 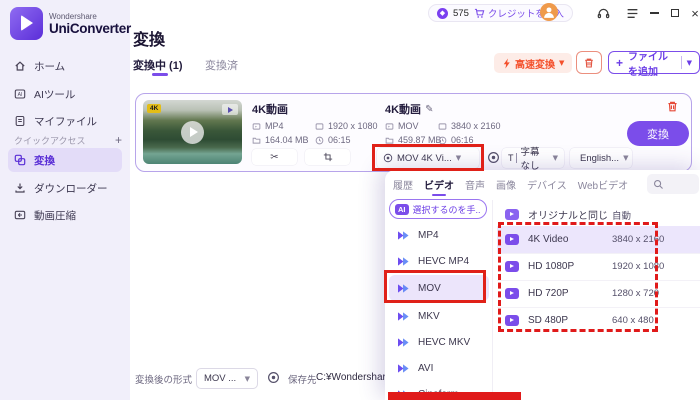 I want to click on scissors-icon: ✂, so click(x=274, y=157).